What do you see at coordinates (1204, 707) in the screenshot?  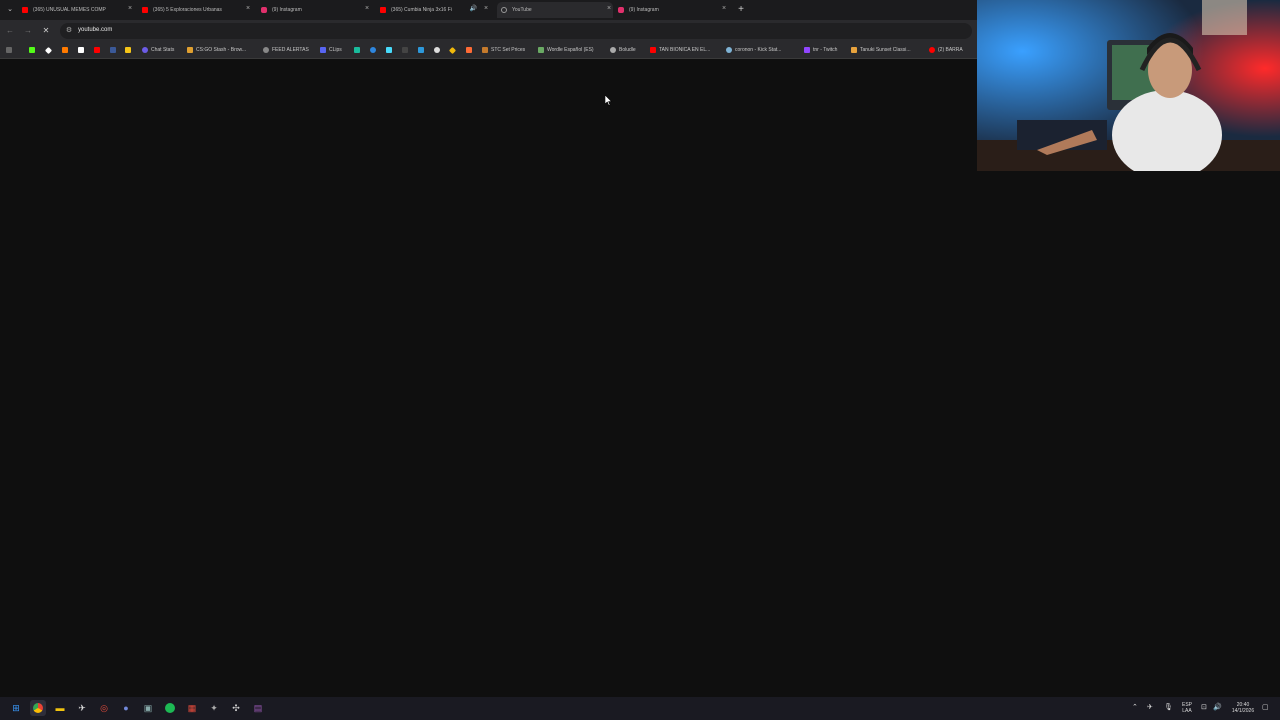 I see `wifi-icon: ⊡` at bounding box center [1204, 707].